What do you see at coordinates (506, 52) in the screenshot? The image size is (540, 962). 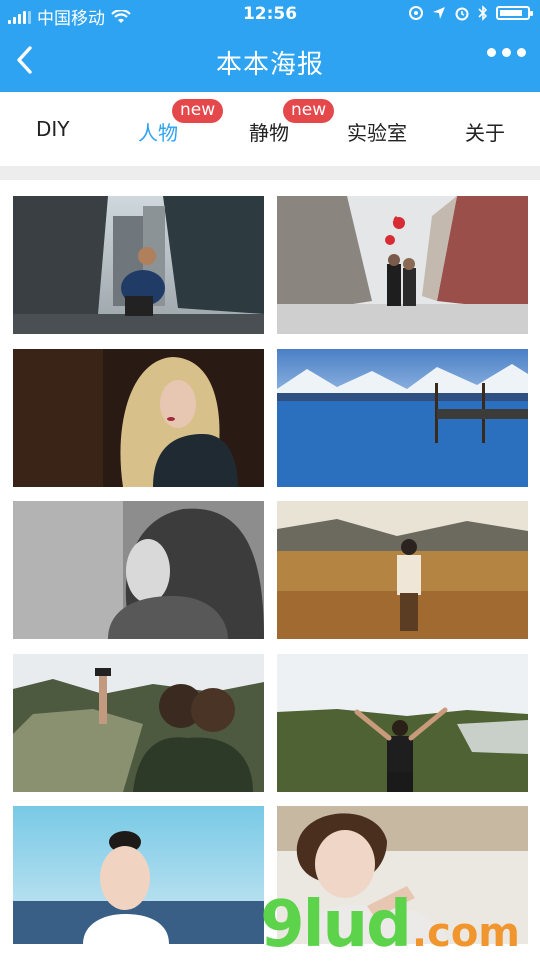 I see `more-button` at bounding box center [506, 52].